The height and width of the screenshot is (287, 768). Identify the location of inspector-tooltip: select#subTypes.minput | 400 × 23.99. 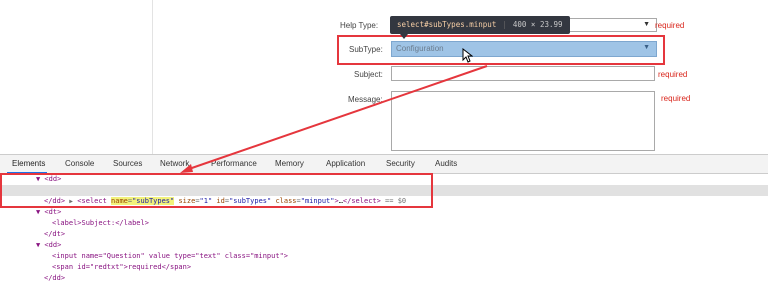
(480, 25).